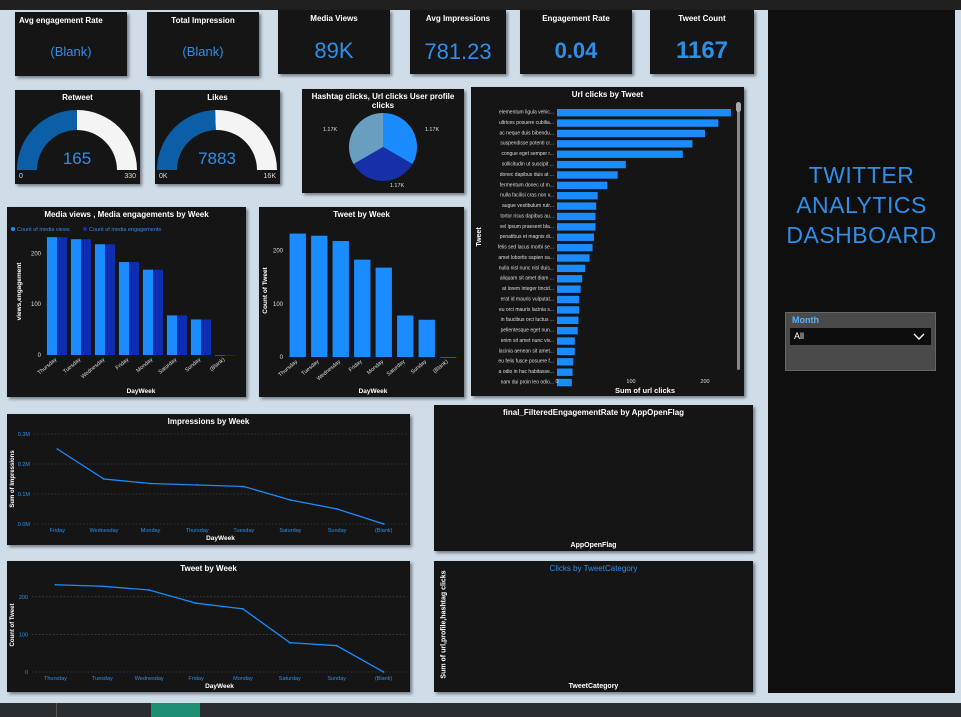 This screenshot has height=717, width=961. What do you see at coordinates (861, 205) in the screenshot?
I see `dashboard-title-line: ANALYTICS` at bounding box center [861, 205].